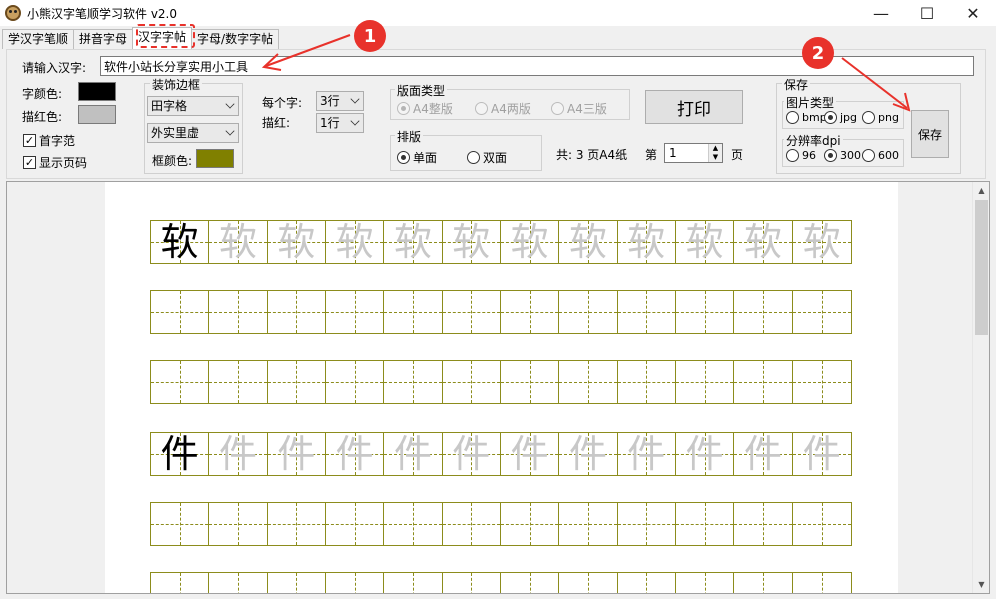 Image resolution: width=996 pixels, height=599 pixels. Describe the element at coordinates (97, 114) in the screenshot. I see `trace-color-swatch` at that location.